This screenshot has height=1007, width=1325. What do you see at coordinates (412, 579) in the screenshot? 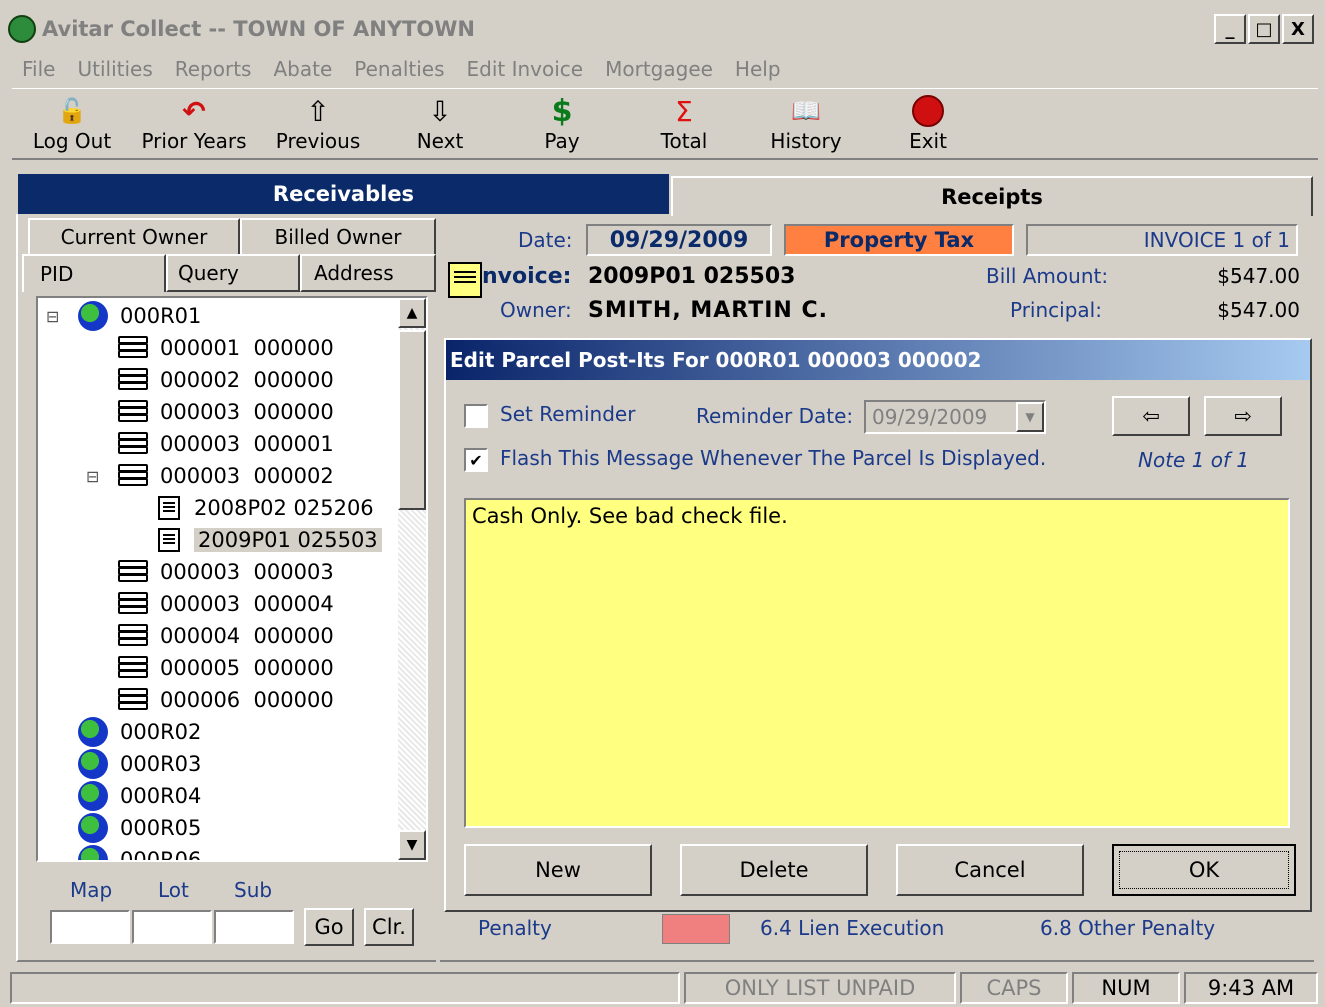
I see `tree-scrollbar: ▲ ▼` at bounding box center [412, 579].